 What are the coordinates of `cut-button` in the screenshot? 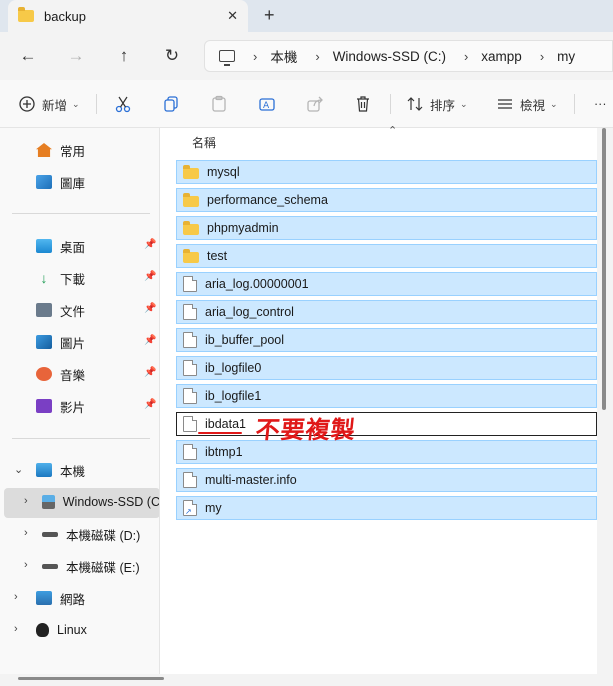 It's located at (123, 104).